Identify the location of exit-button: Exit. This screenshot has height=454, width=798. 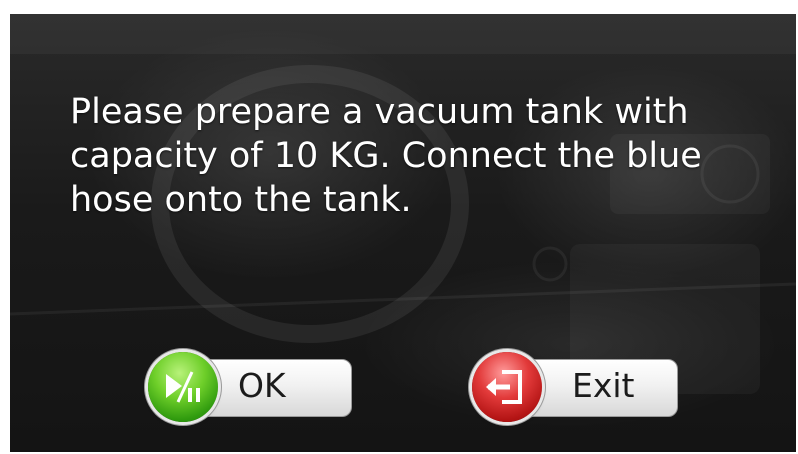
(575, 387).